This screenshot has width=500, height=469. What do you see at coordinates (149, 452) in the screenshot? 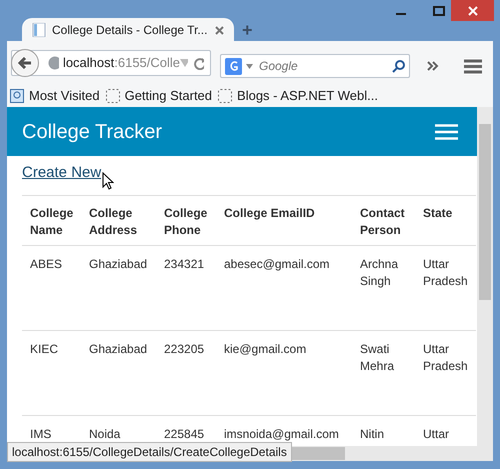
I see `status-tooltip: localhost:6155/CollegeDetails/CreateCollegeDetails` at bounding box center [149, 452].